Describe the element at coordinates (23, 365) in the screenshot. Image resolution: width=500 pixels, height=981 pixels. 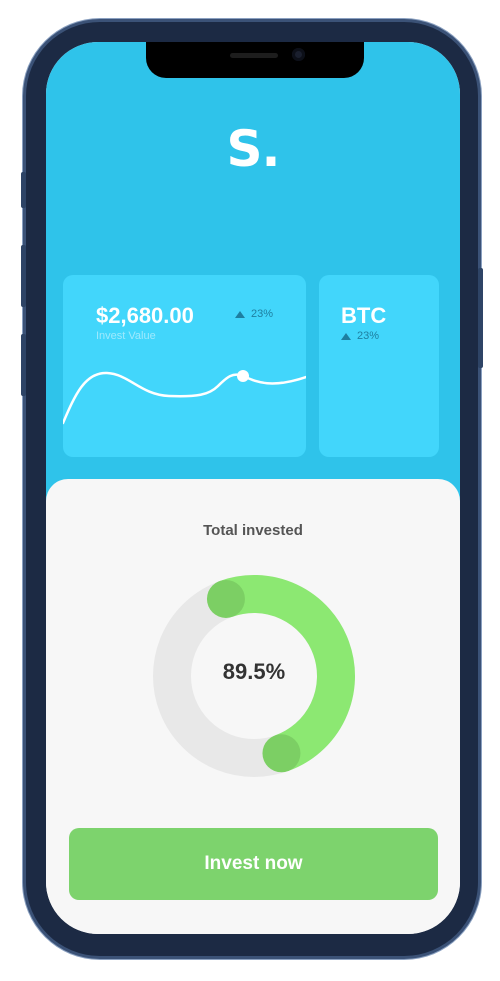
I see `volume-down-button` at that location.